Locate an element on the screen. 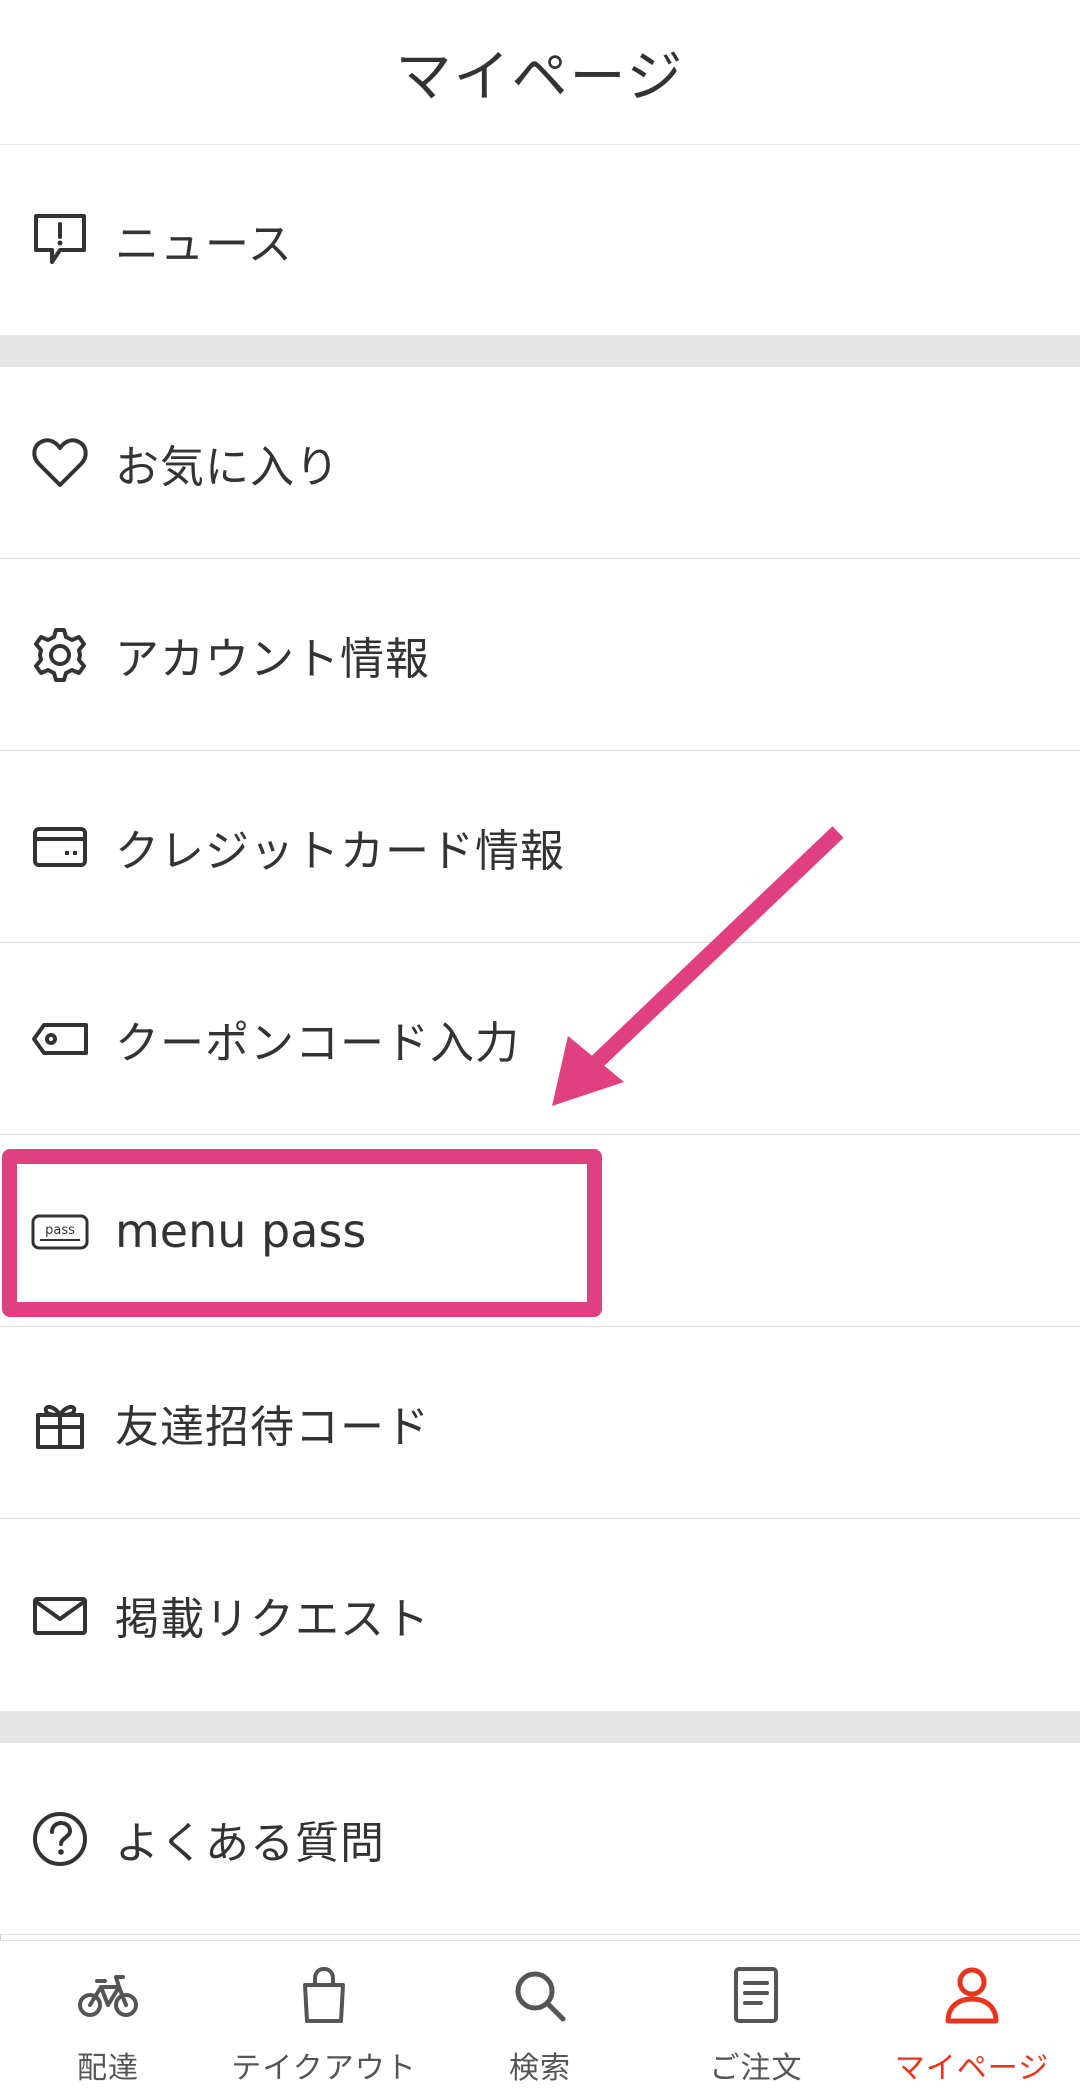  coupon-tag-icon is located at coordinates (60, 1039).